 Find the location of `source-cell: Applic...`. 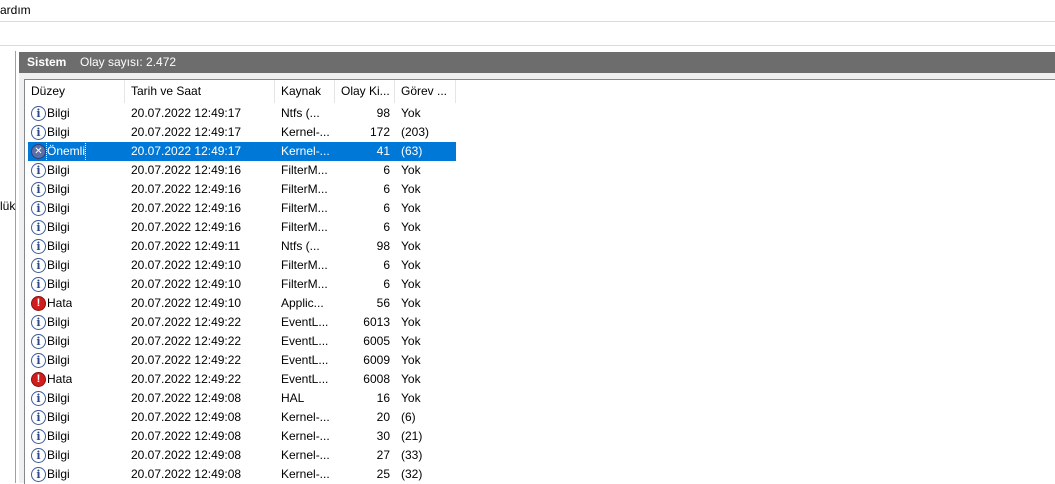

source-cell: Applic... is located at coordinates (302, 303).